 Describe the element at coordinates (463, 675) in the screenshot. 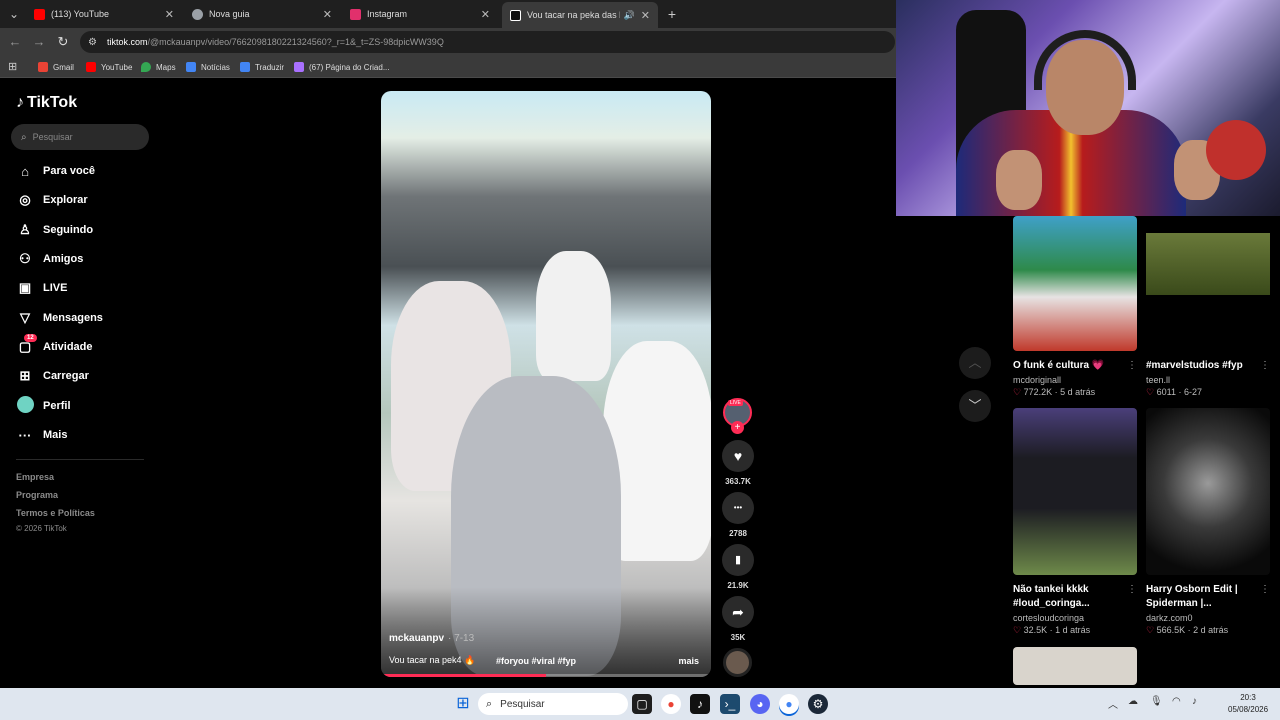

I see `video-progress-fill` at that location.